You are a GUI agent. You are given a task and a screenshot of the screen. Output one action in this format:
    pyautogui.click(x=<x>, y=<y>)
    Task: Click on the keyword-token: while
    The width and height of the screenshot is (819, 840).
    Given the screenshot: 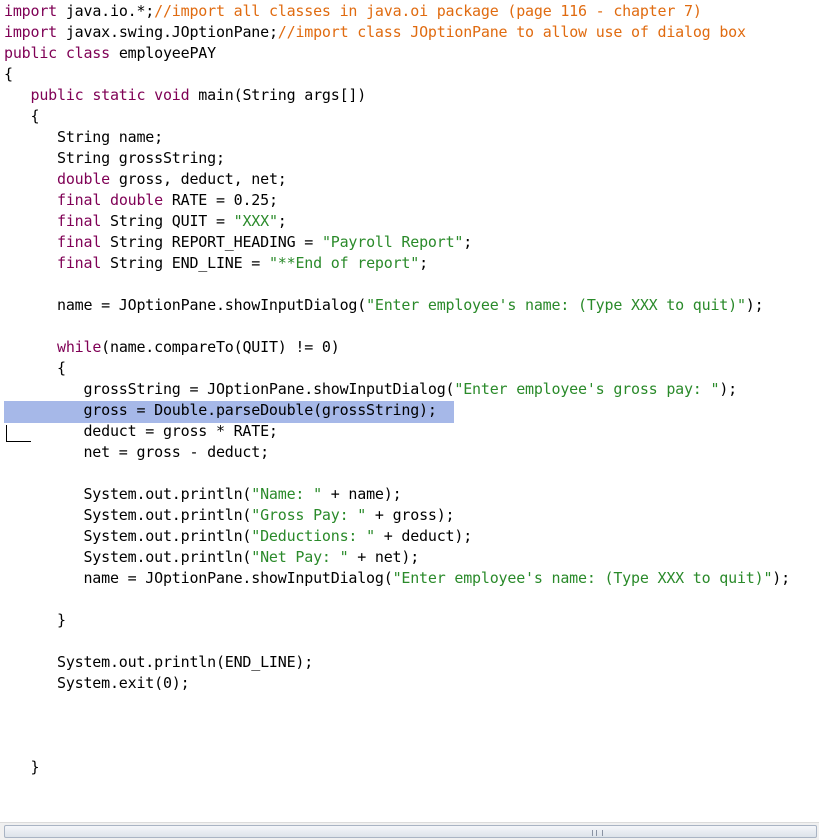 What is the action you would take?
    pyautogui.click(x=79, y=347)
    